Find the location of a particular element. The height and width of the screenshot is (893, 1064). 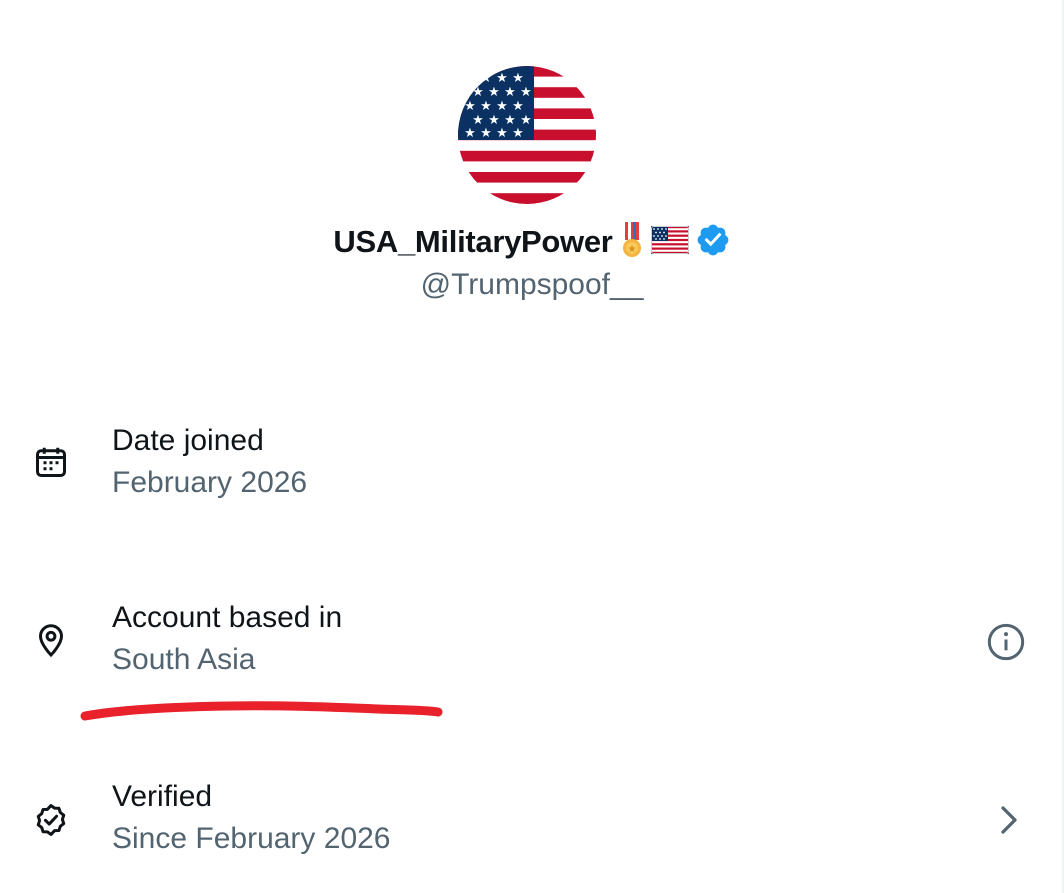

chevron-right-icon is located at coordinates (1009, 822).